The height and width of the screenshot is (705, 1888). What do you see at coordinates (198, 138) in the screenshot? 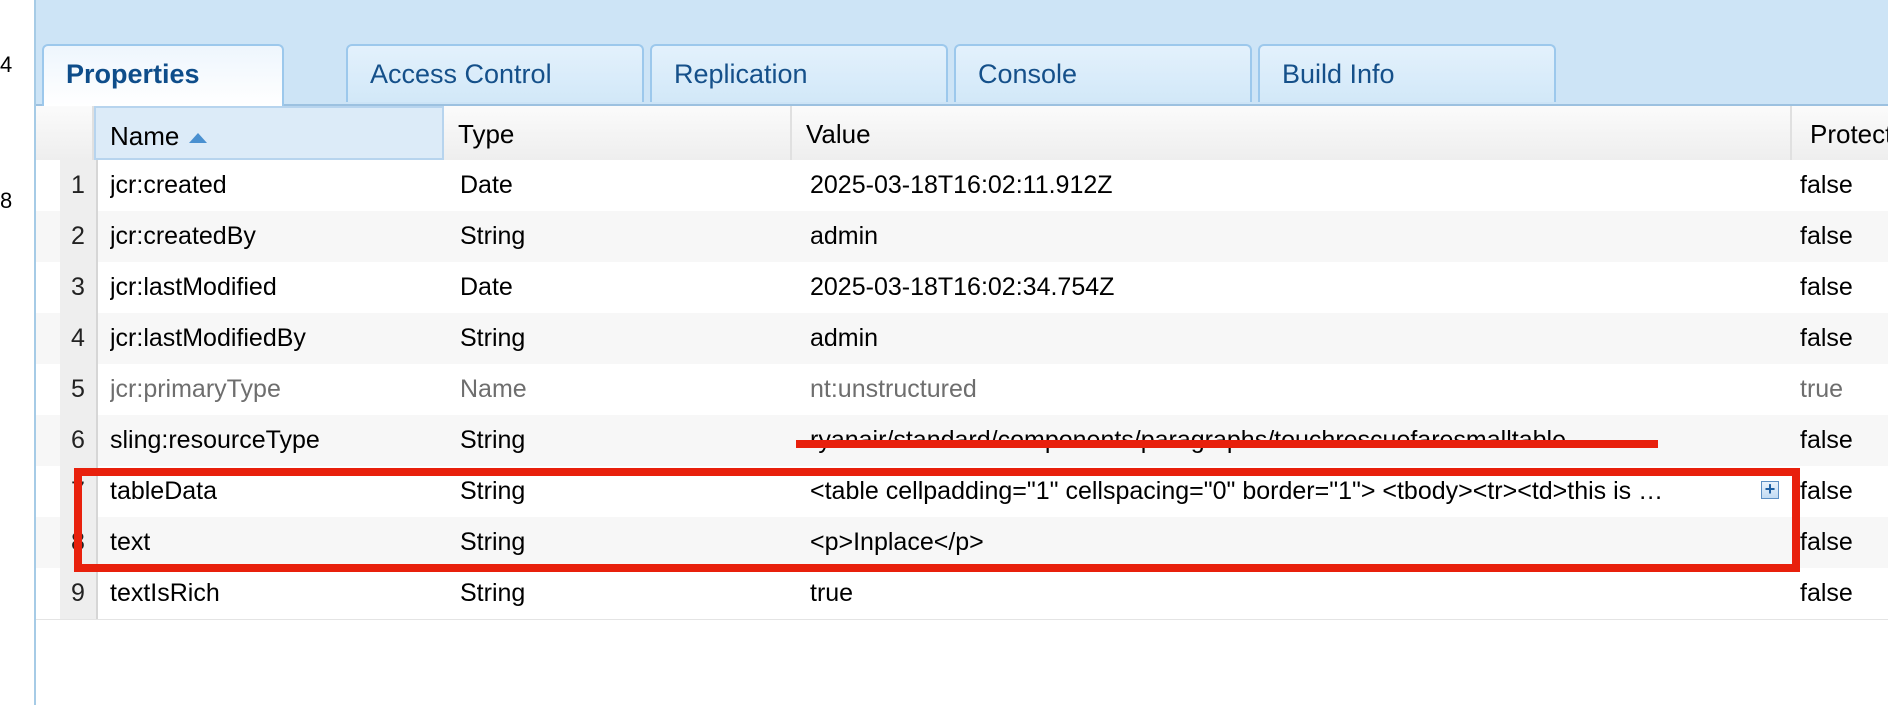
I see `sort-ascending-icon` at bounding box center [198, 138].